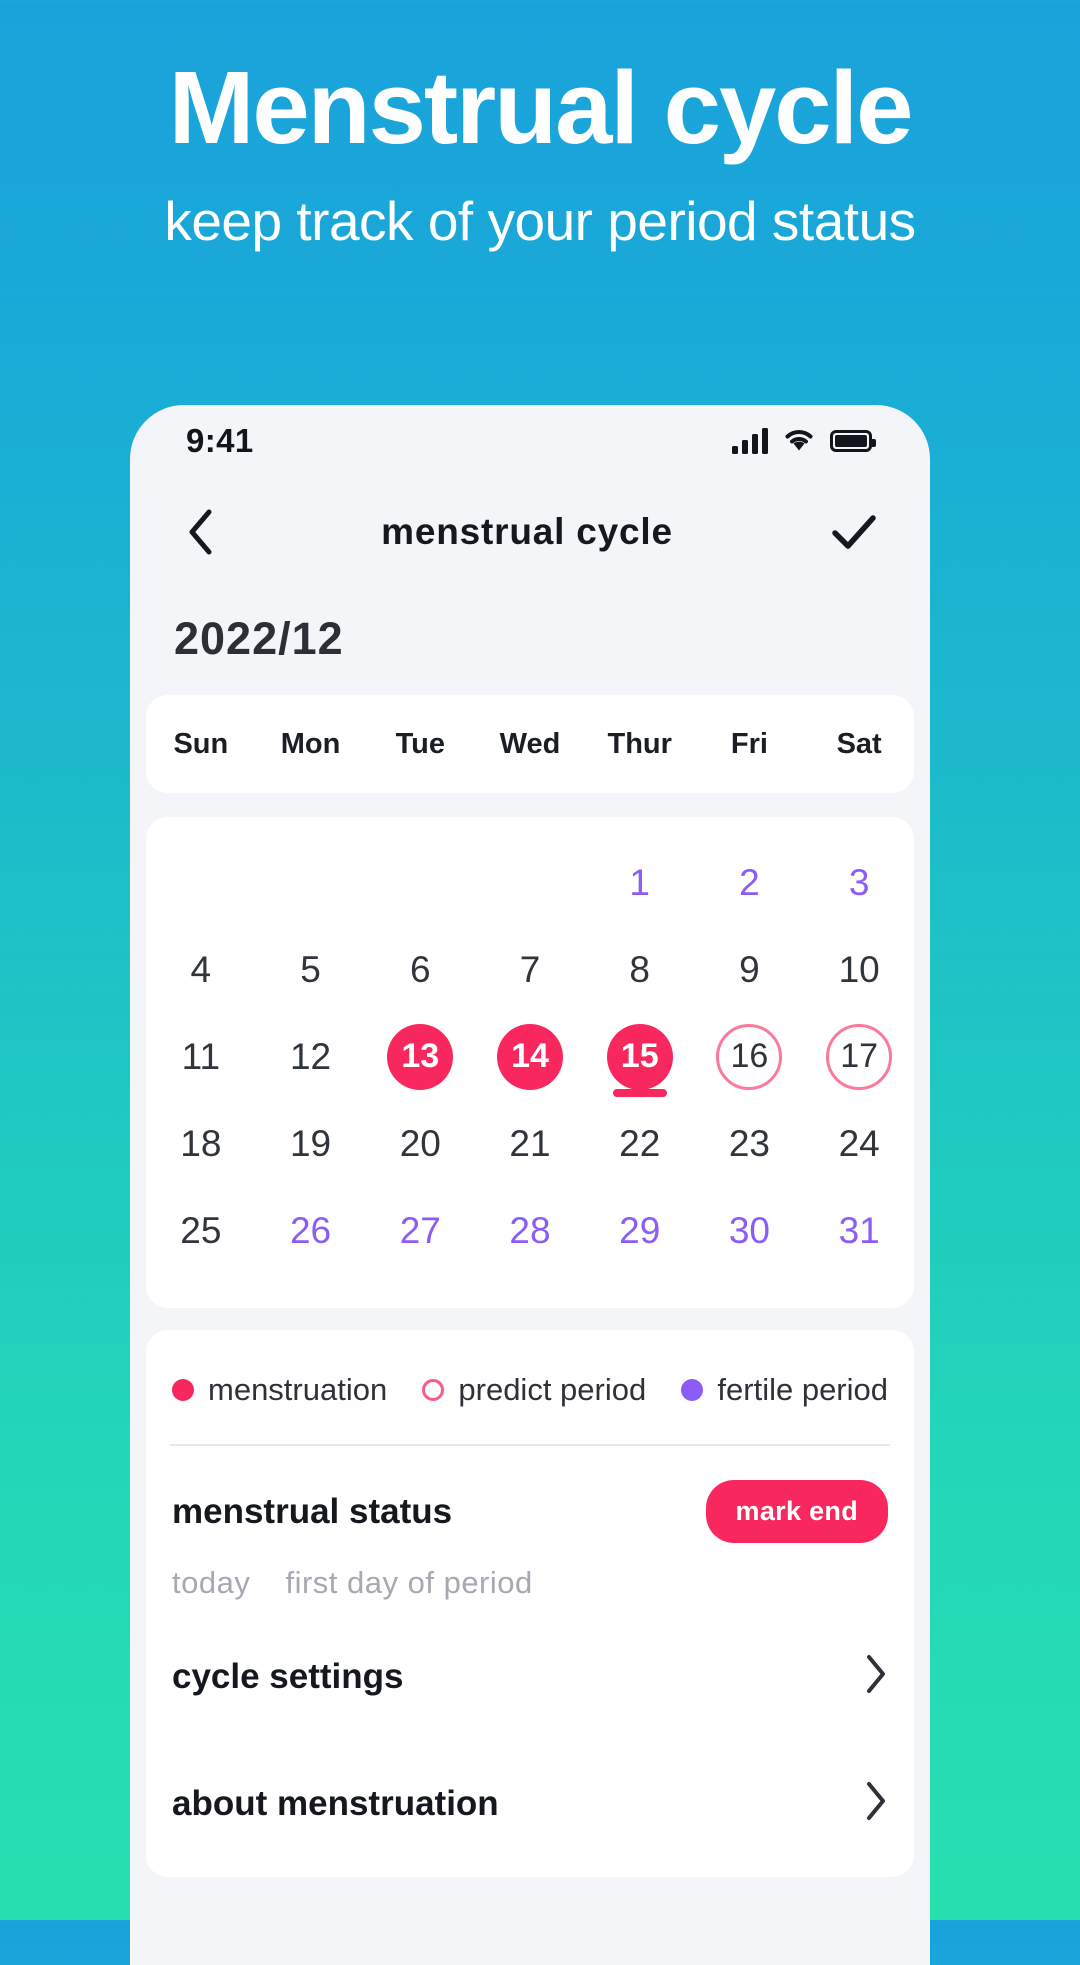 The height and width of the screenshot is (1965, 1080). I want to click on calendar-cell: 19, so click(311, 1143).